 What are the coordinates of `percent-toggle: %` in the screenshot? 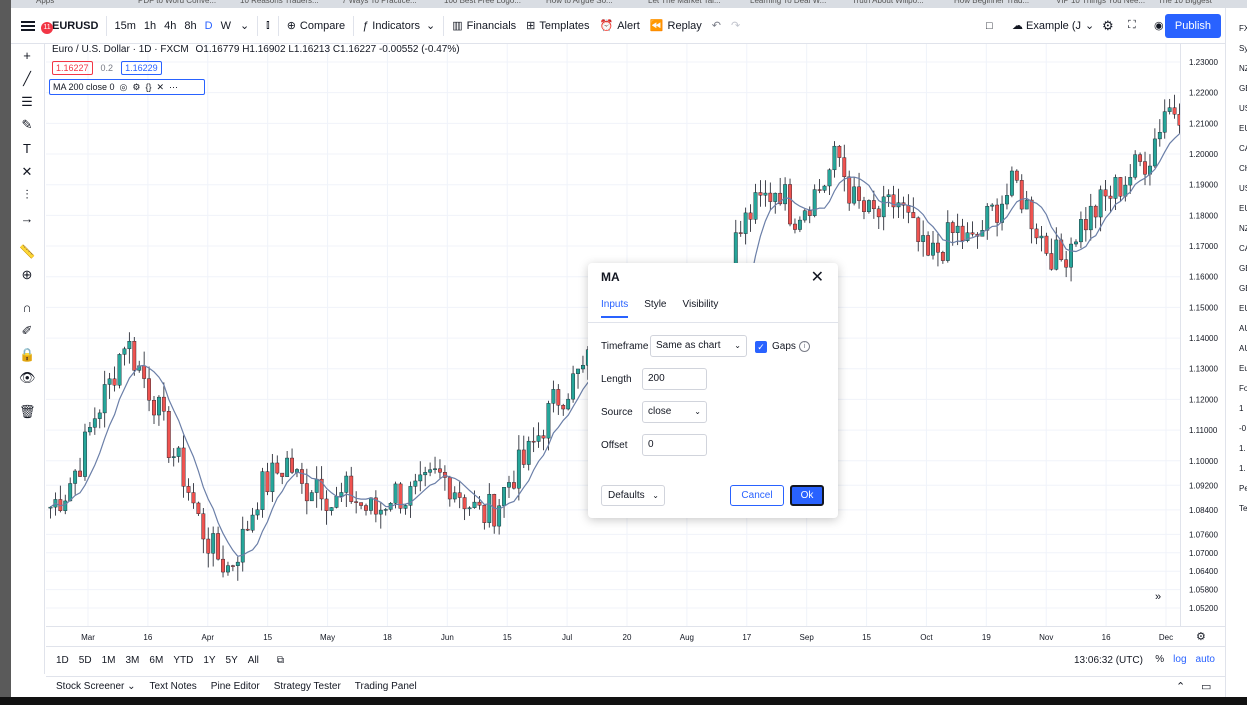 It's located at (1159, 659).